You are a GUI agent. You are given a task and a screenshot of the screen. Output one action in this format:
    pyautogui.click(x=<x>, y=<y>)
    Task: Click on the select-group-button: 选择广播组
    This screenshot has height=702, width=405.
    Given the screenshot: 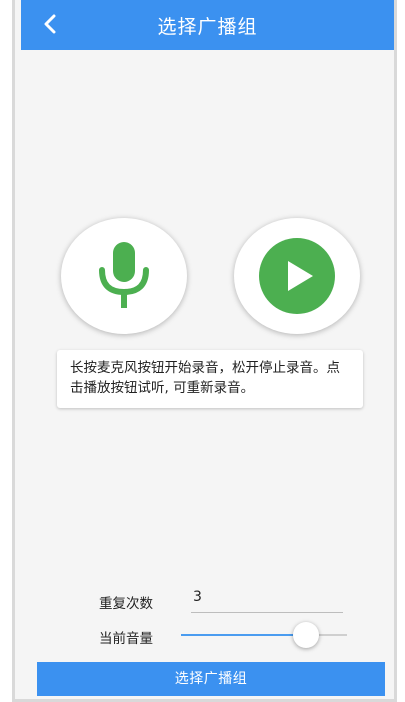 What is the action you would take?
    pyautogui.click(x=211, y=679)
    